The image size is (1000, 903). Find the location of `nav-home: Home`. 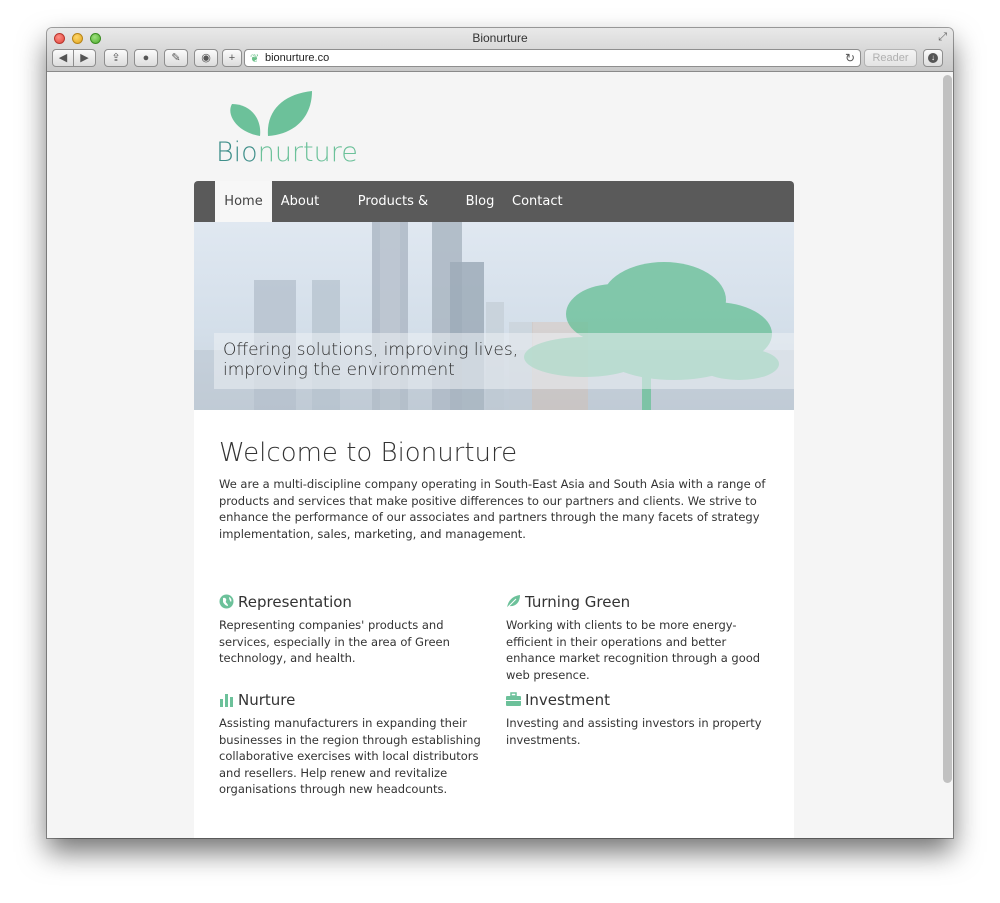

nav-home: Home is located at coordinates (243, 201).